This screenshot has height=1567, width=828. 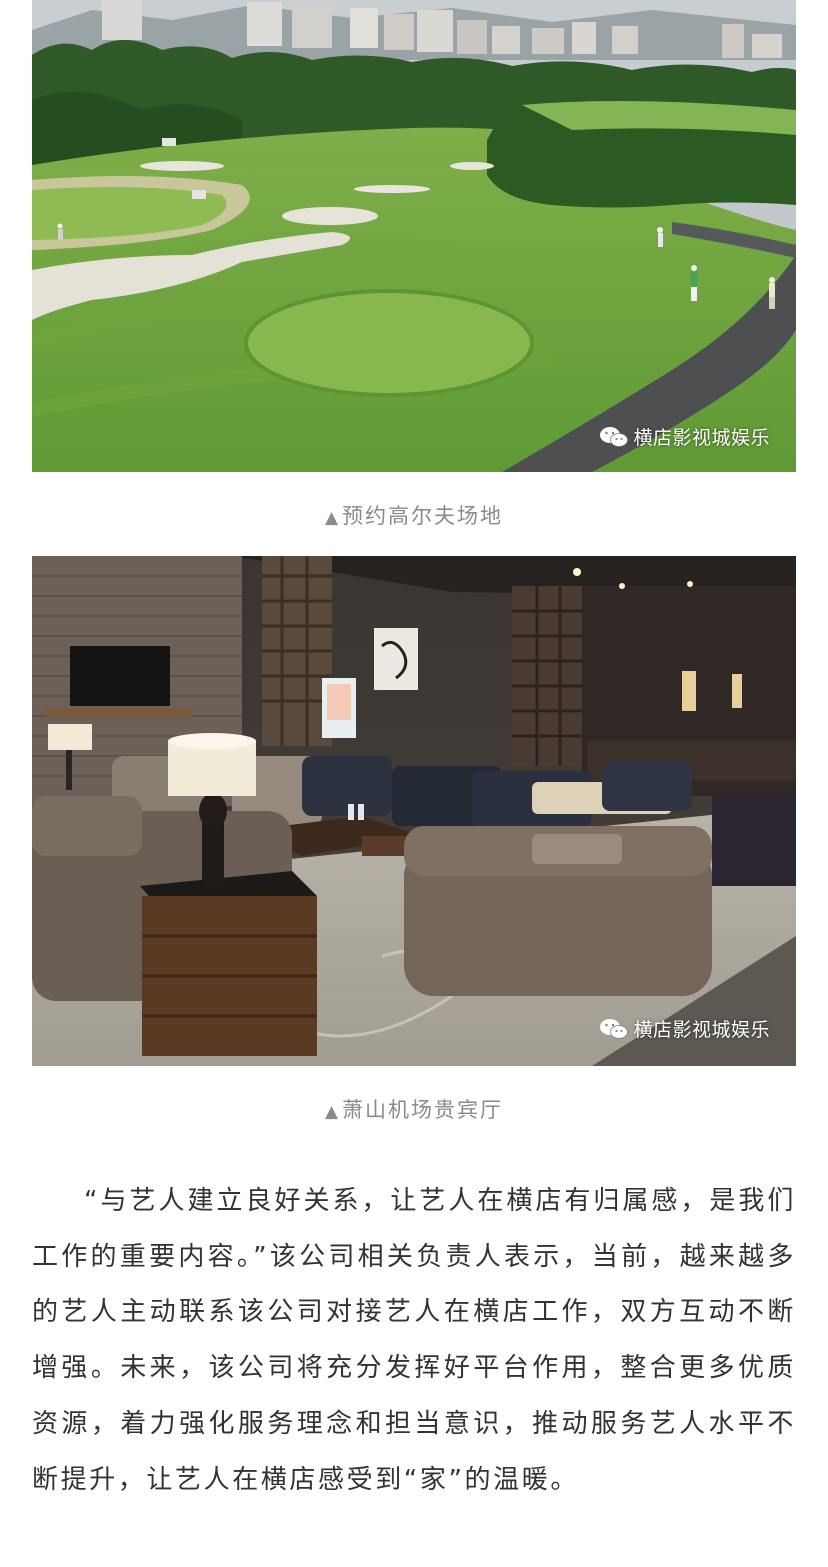 I want to click on photo-caption: ▲预约高尔夫场地, so click(x=414, y=515).